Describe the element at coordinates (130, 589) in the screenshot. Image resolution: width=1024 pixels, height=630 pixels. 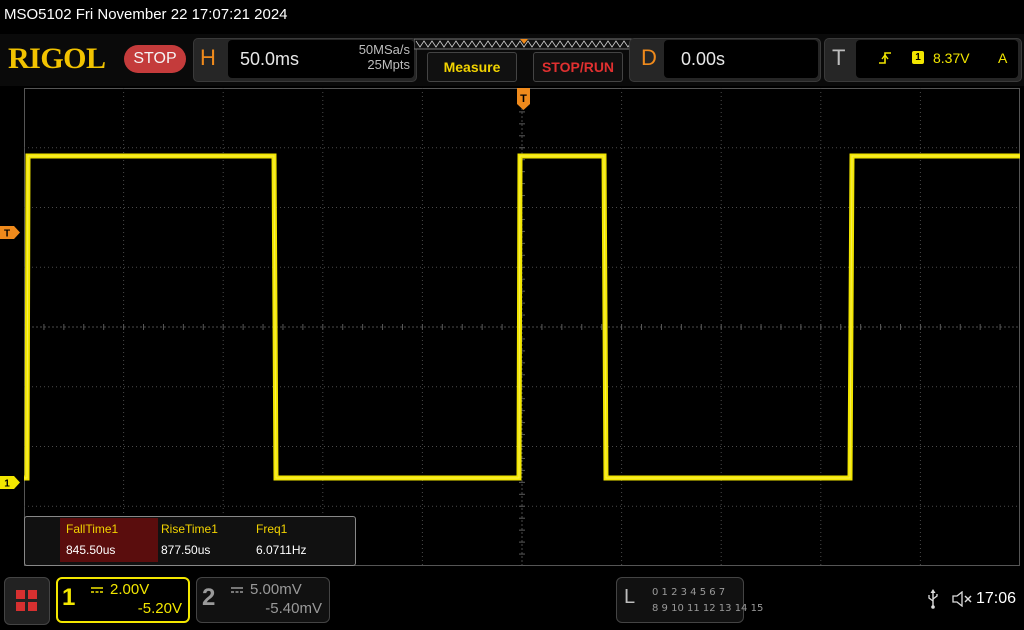
I see `channel1-scale: 2.00V` at that location.